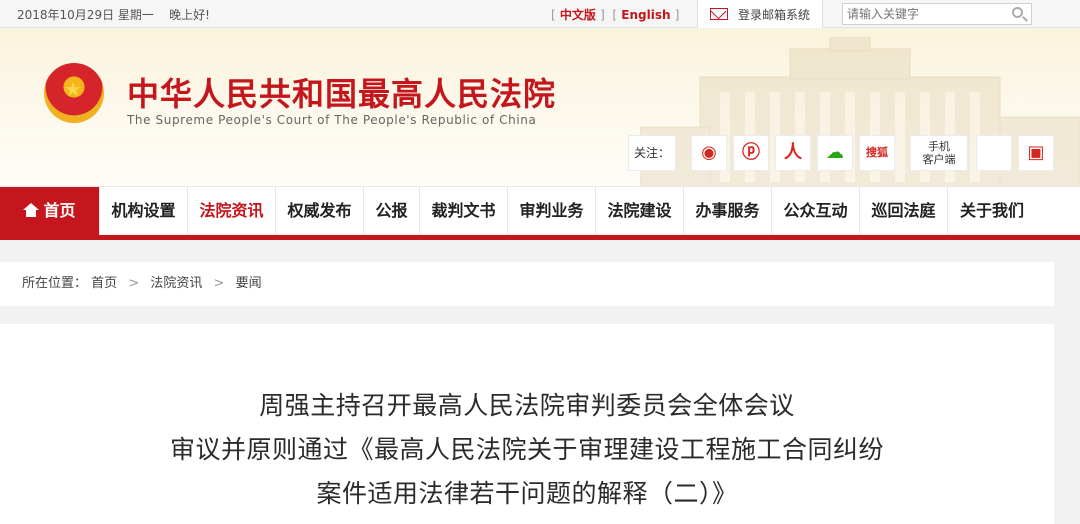 The image size is (1080, 524). What do you see at coordinates (645, 15) in the screenshot?
I see `lang-english-link: English` at bounding box center [645, 15].